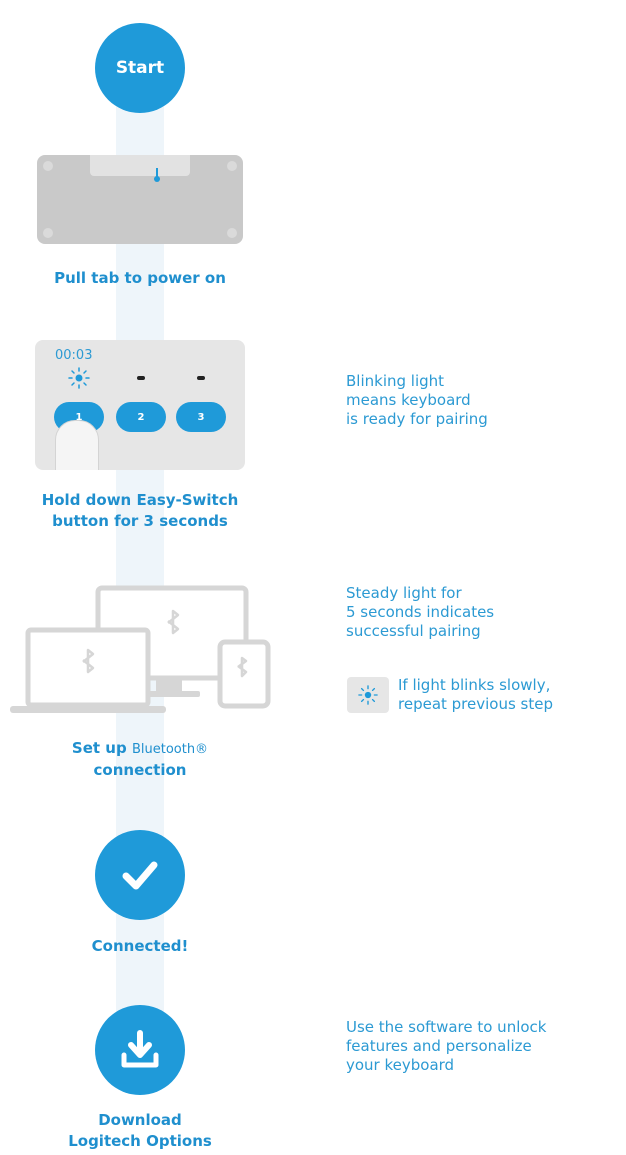 The width and height of the screenshot is (626, 1155). What do you see at coordinates (395, 381) in the screenshot?
I see `note-line: Blinking light` at bounding box center [395, 381].